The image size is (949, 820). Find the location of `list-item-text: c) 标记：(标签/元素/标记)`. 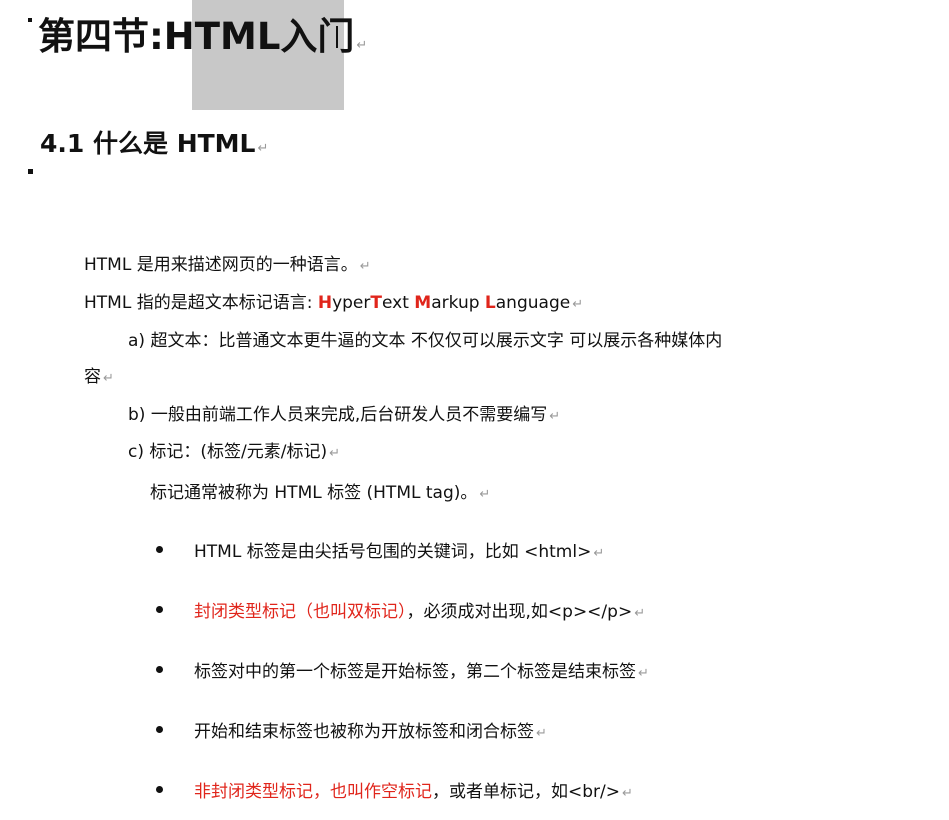

list-item-text: c) 标记：(标签/元素/标记) is located at coordinates (228, 452).